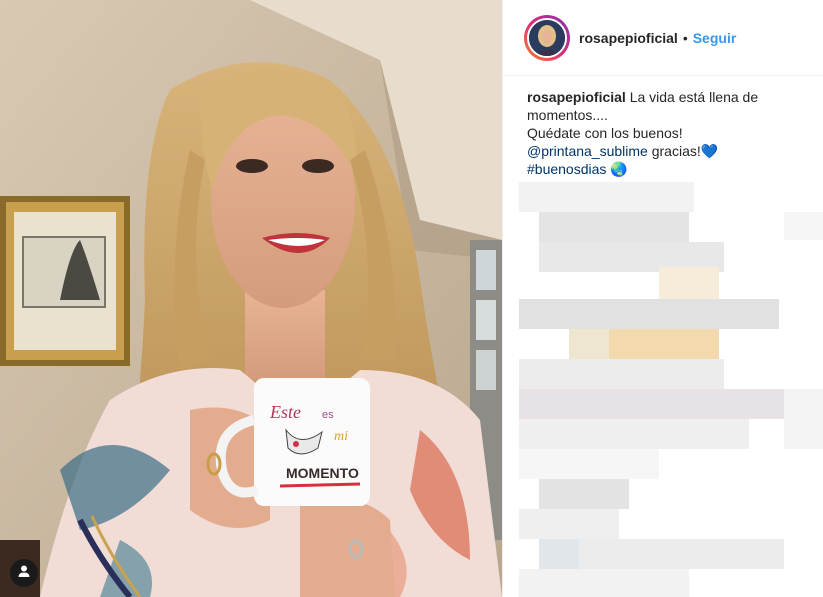  I want to click on avatar, so click(547, 37).